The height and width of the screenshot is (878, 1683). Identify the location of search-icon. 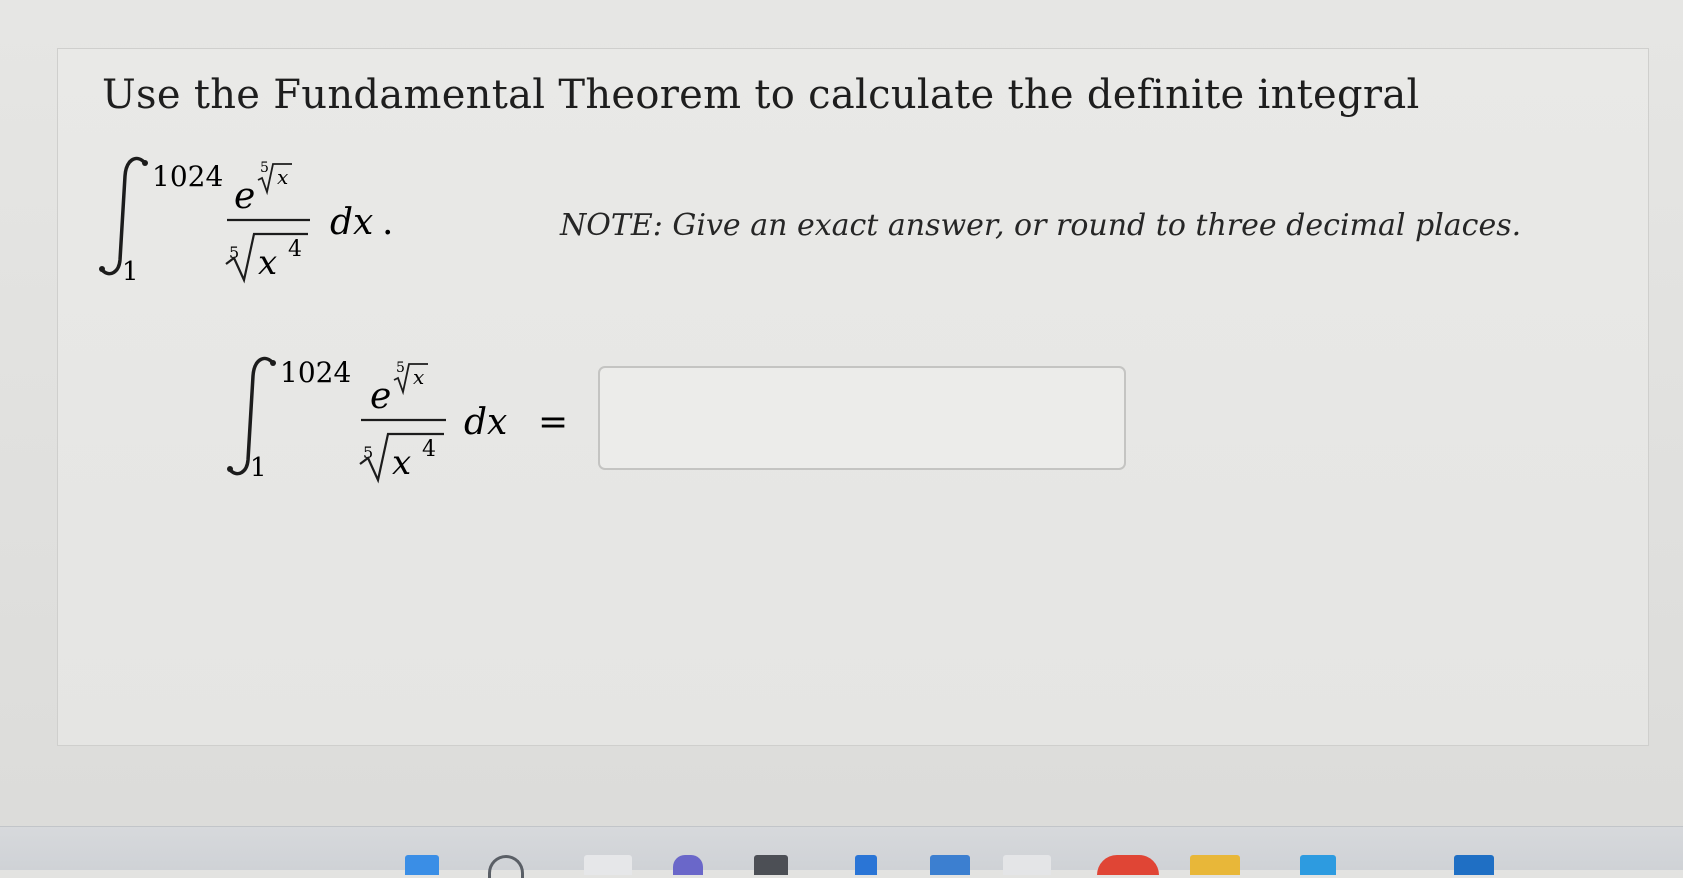
(506, 866).